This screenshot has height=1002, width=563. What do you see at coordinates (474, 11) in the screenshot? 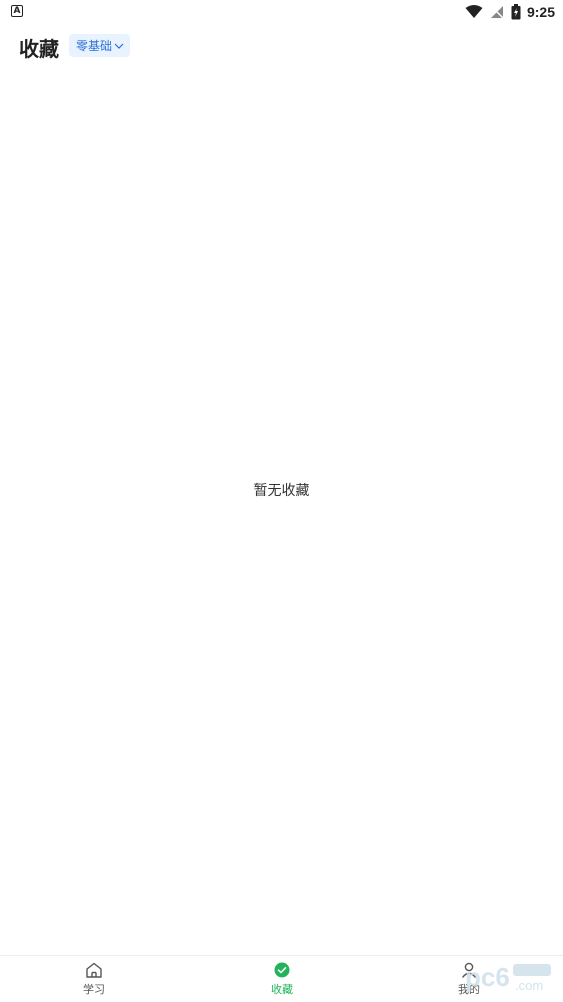
I see `wifi-icon` at bounding box center [474, 11].